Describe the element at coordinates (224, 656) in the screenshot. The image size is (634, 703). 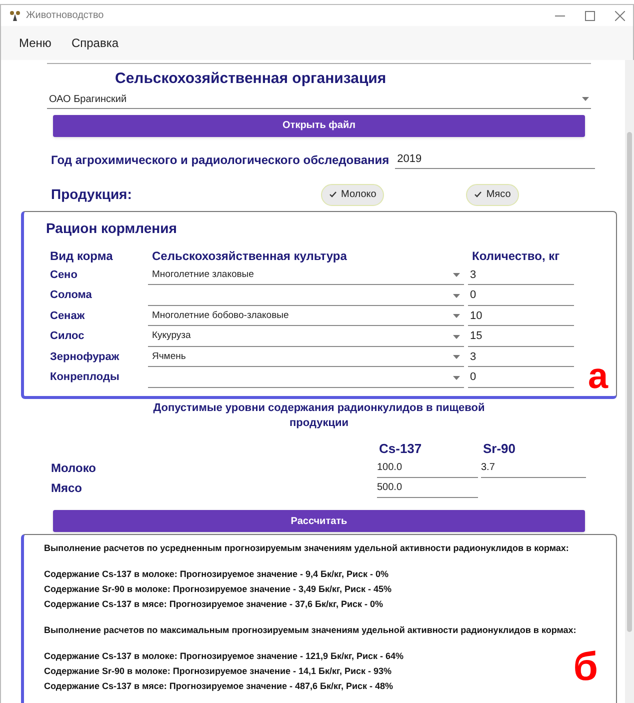
I see `result-line: Содержание Cs-137 в молоке: Прогнозируемое значение - 121,9 Бк/кг, Риск - 64%` at that location.